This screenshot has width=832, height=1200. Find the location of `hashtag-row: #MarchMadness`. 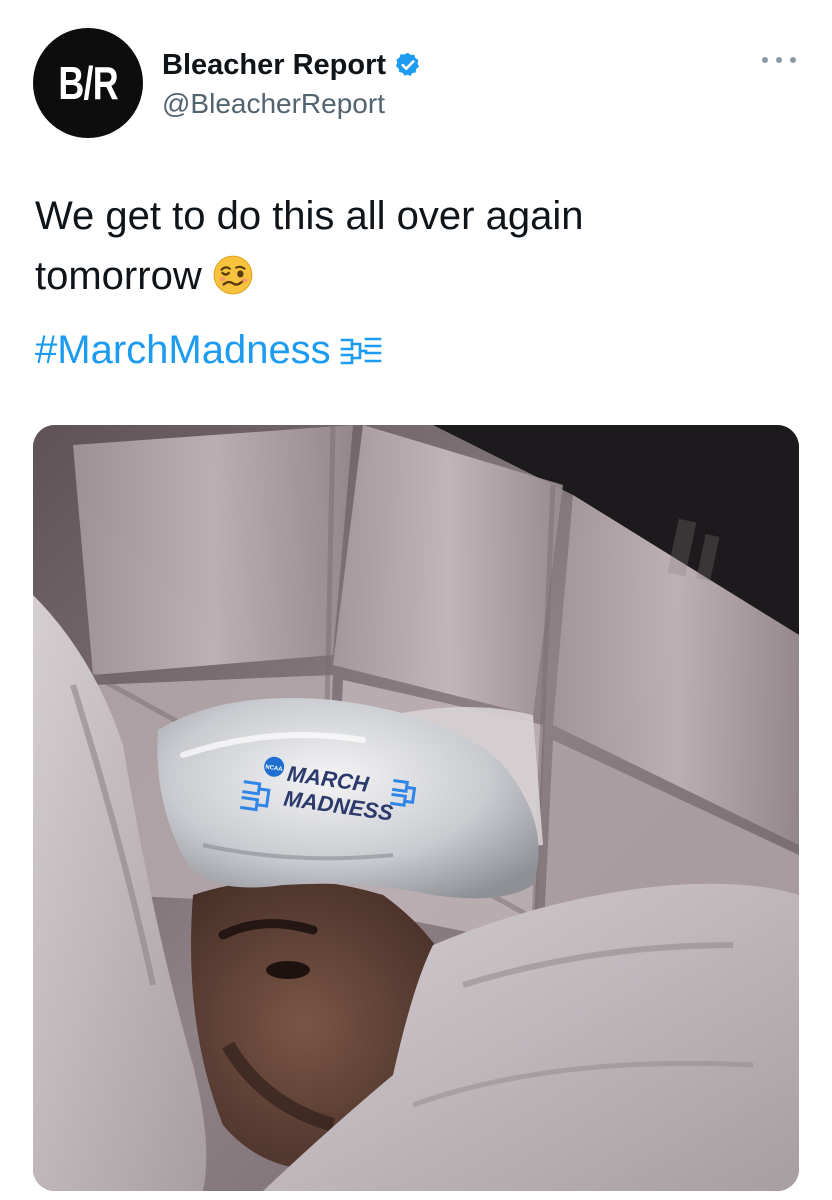

hashtag-row: #MarchMadness is located at coordinates (209, 350).